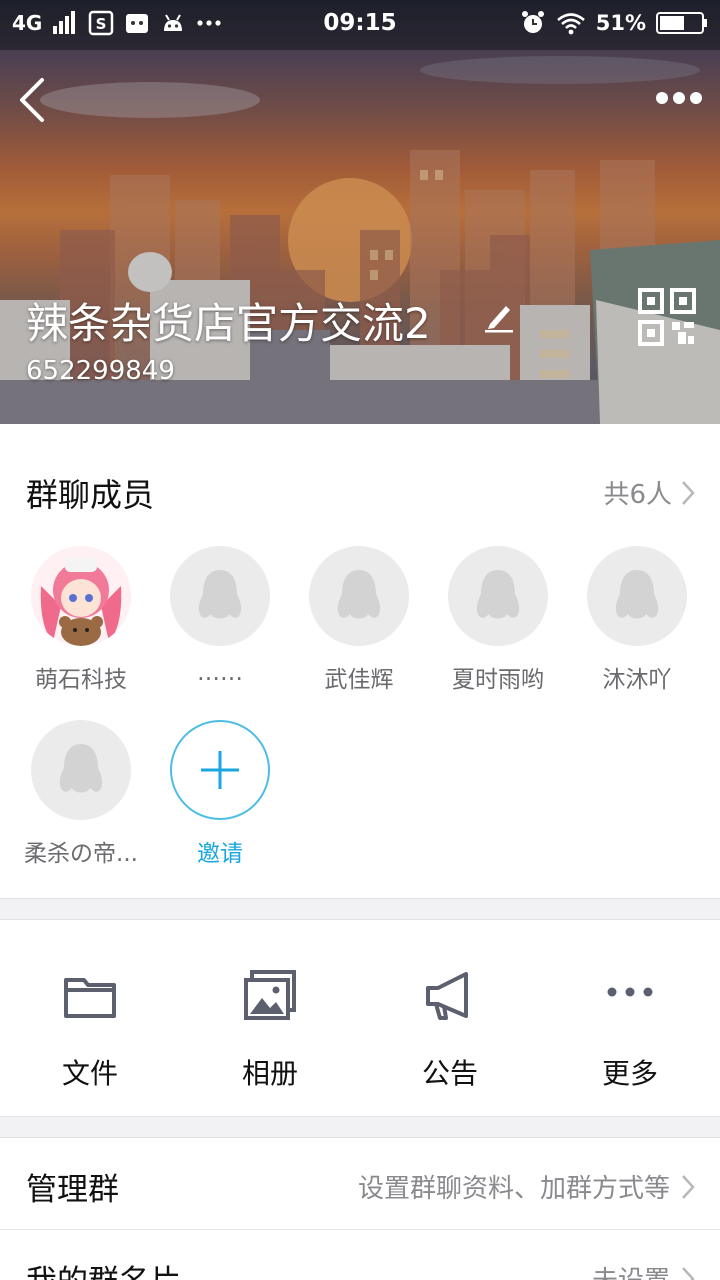 The height and width of the screenshot is (1280, 720). I want to click on tool-more: 更多, so click(630, 1030).